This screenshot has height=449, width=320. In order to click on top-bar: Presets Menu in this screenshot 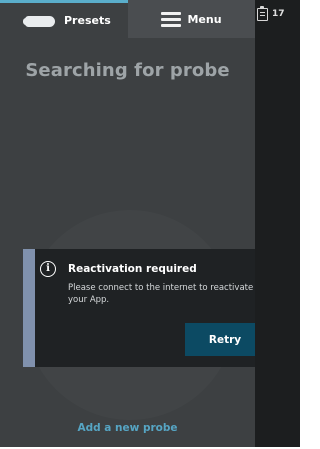, I will do `click(127, 19)`.